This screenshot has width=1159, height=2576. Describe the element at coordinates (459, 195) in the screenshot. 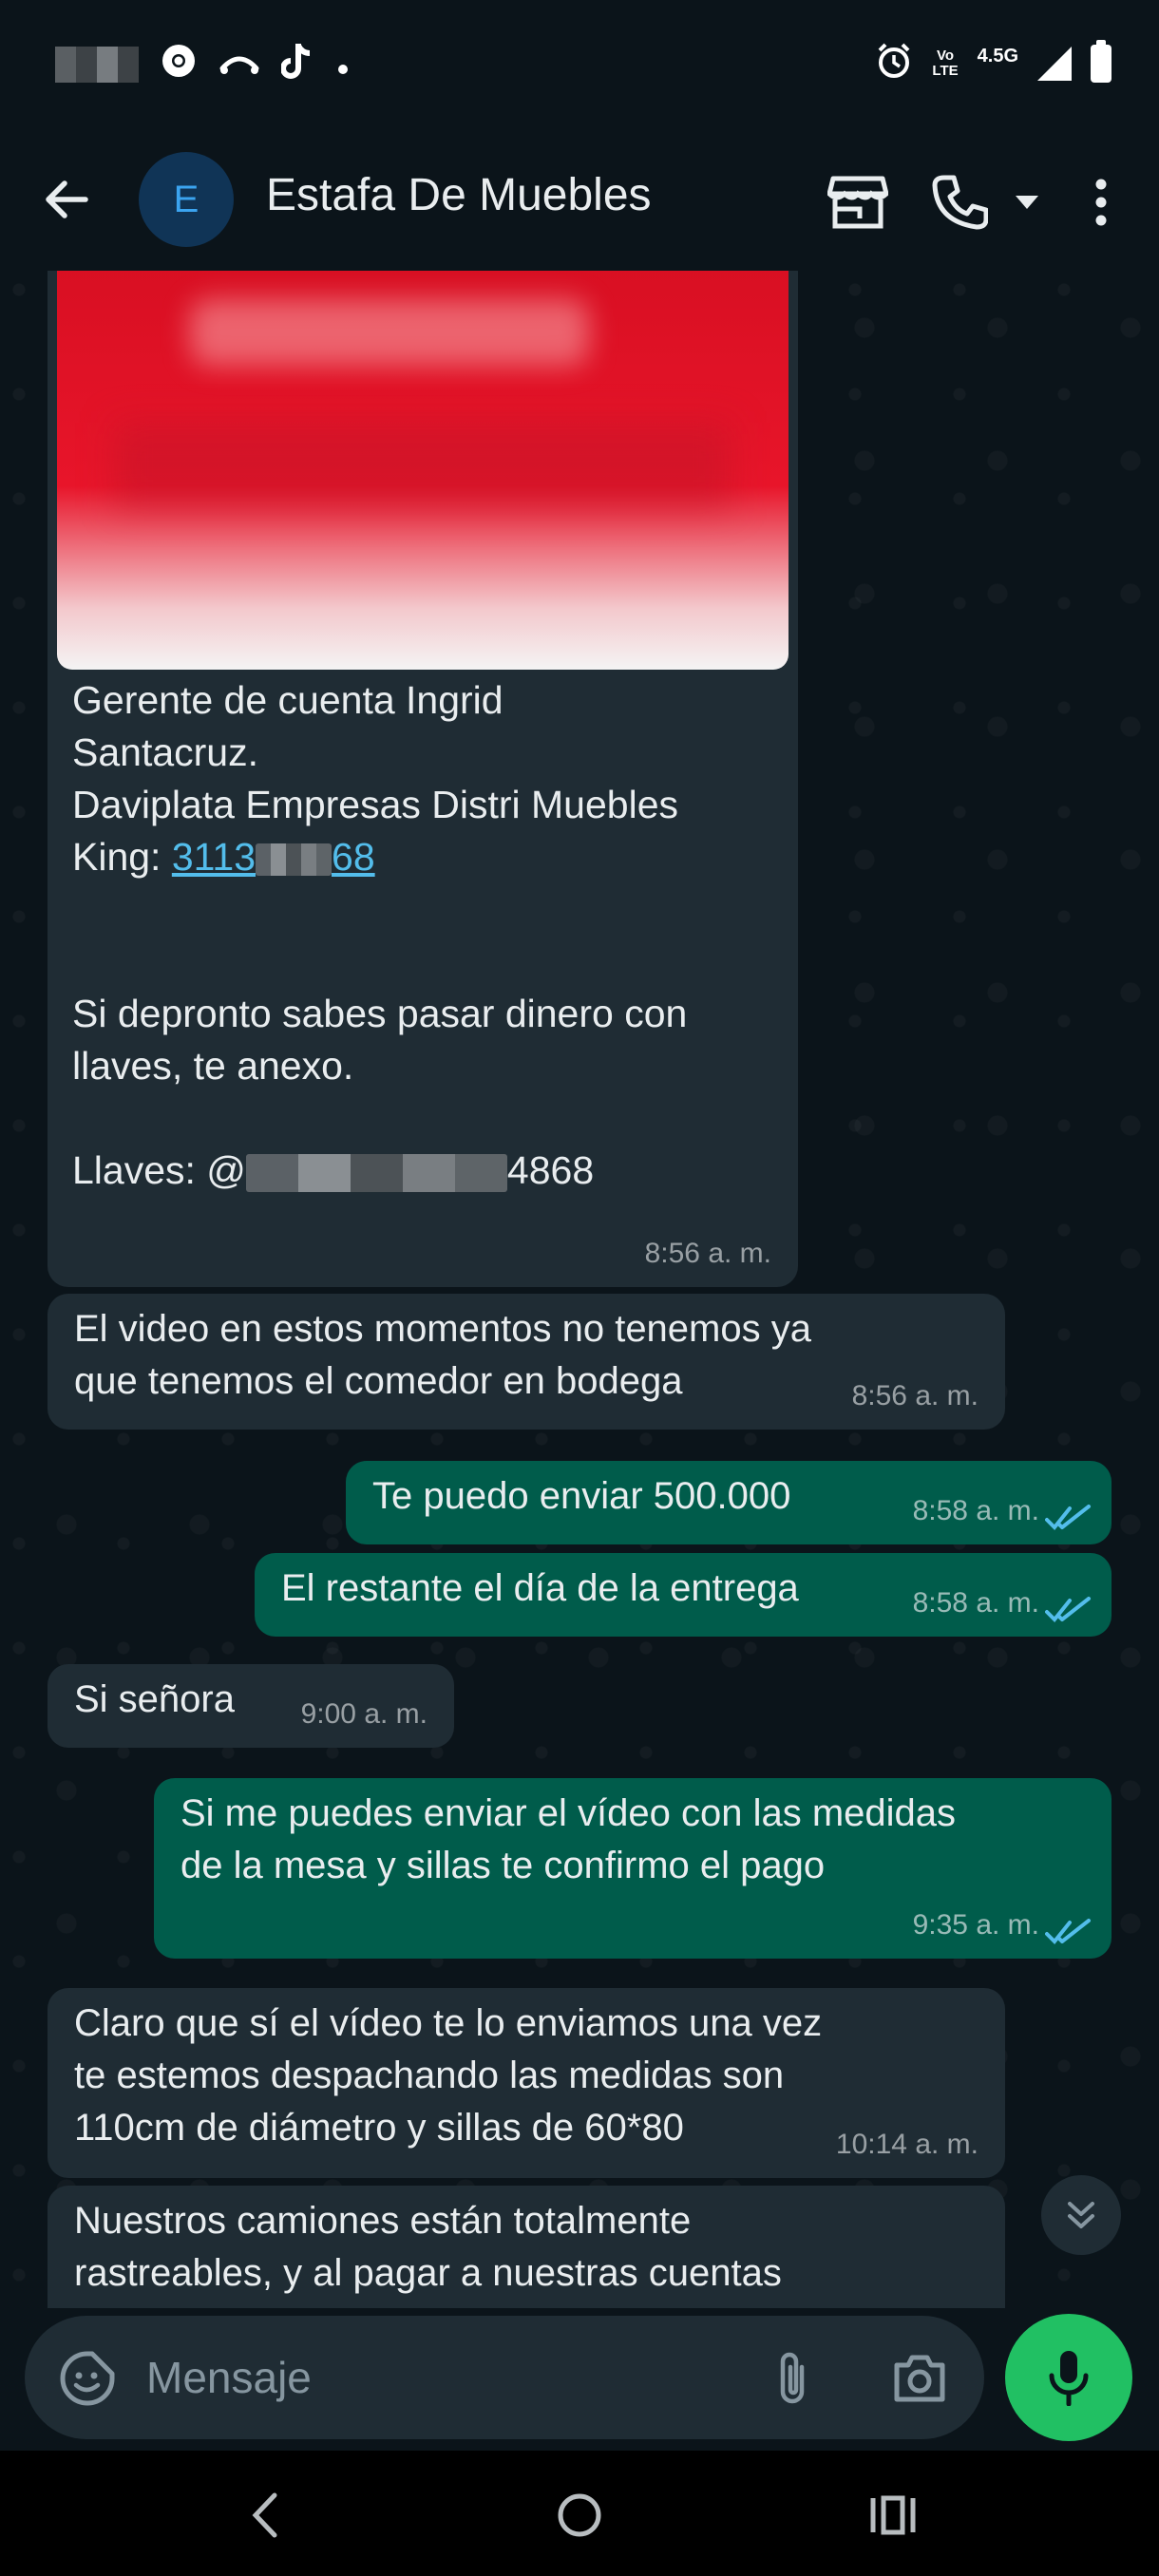

I see `contact-name: Estafa De Muebles` at that location.